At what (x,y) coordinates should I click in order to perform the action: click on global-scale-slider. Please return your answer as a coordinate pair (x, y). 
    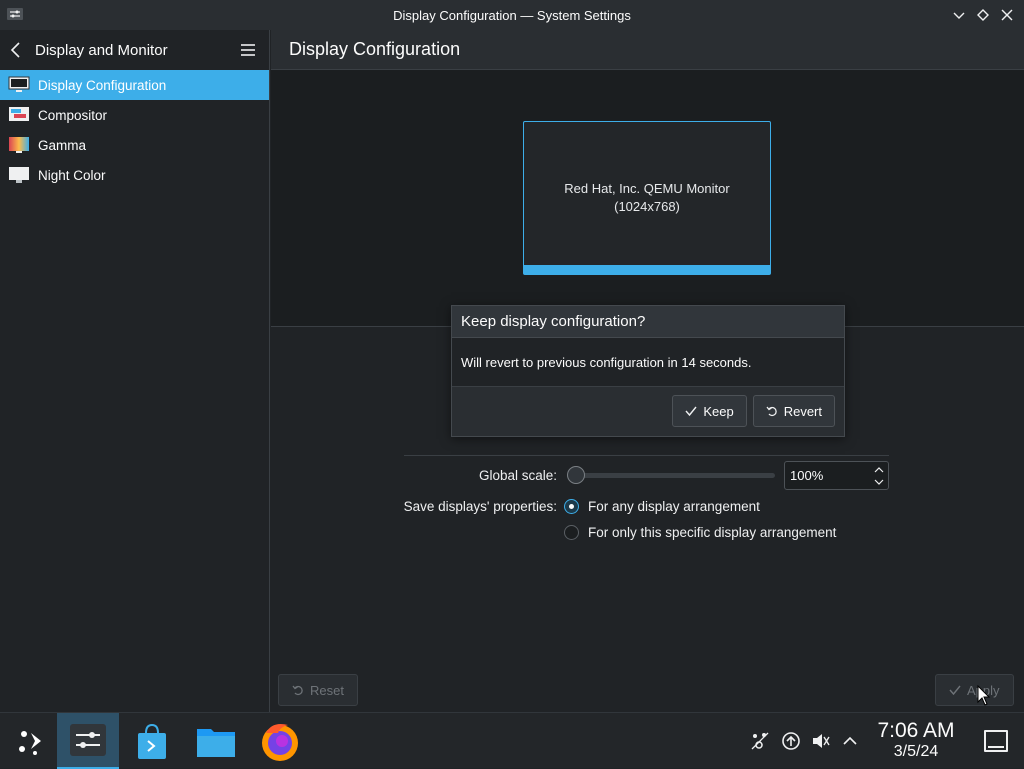
    Looking at the image, I should click on (671, 475).